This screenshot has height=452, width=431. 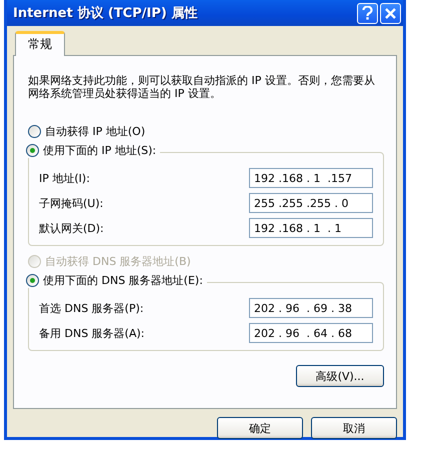 I want to click on field-label: 备用 DNS 服务器(A):, so click(x=91, y=333).